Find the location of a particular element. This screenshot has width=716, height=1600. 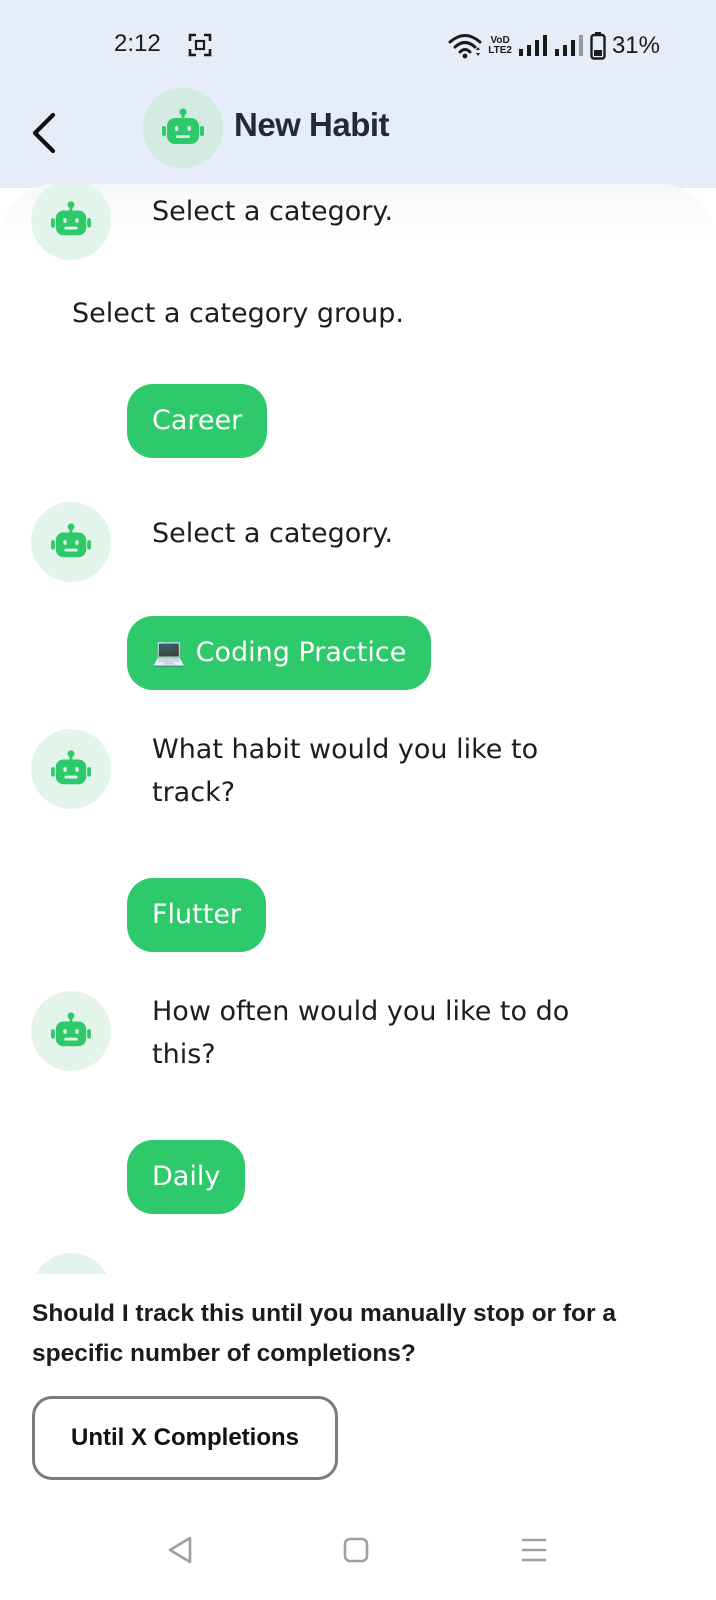

reply-chip-daily: Daily is located at coordinates (186, 1177).